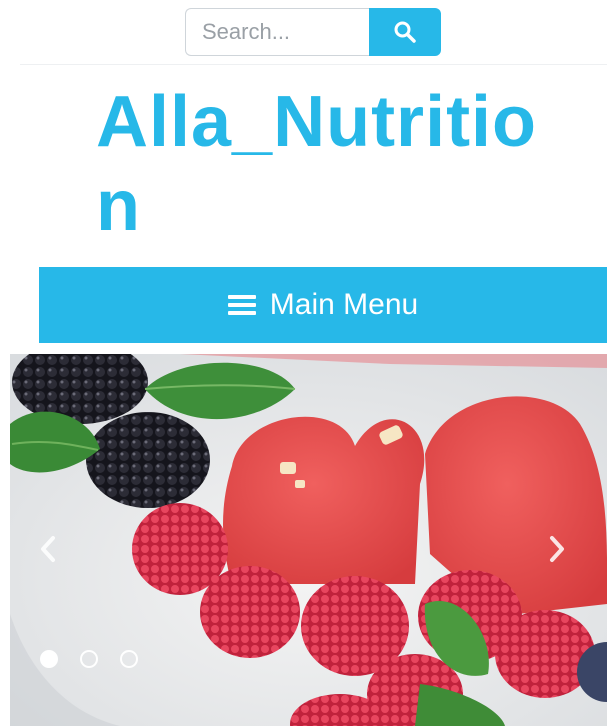  What do you see at coordinates (313, 64) in the screenshot?
I see `header-divider` at bounding box center [313, 64].